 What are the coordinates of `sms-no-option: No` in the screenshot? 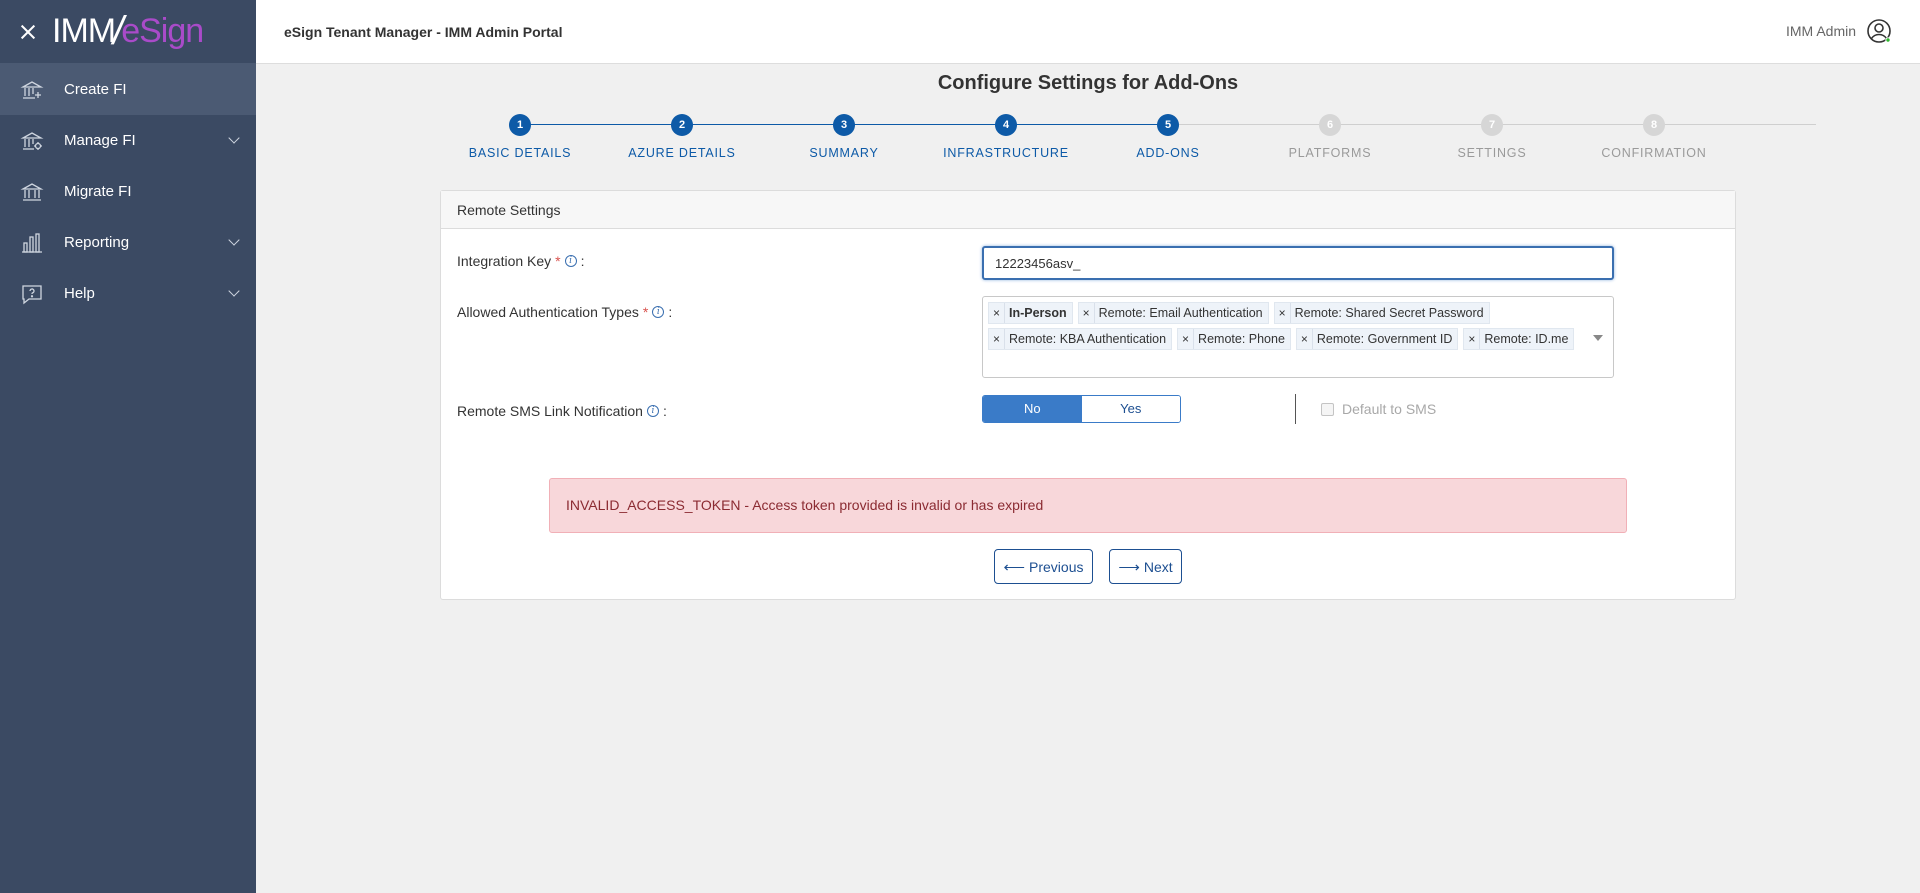 It's located at (1032, 409).